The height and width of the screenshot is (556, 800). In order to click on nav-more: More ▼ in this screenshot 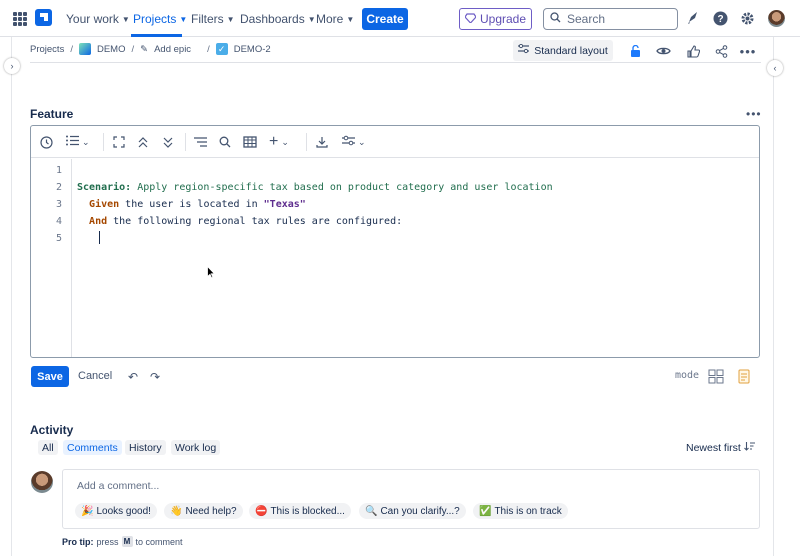, I will do `click(335, 19)`.